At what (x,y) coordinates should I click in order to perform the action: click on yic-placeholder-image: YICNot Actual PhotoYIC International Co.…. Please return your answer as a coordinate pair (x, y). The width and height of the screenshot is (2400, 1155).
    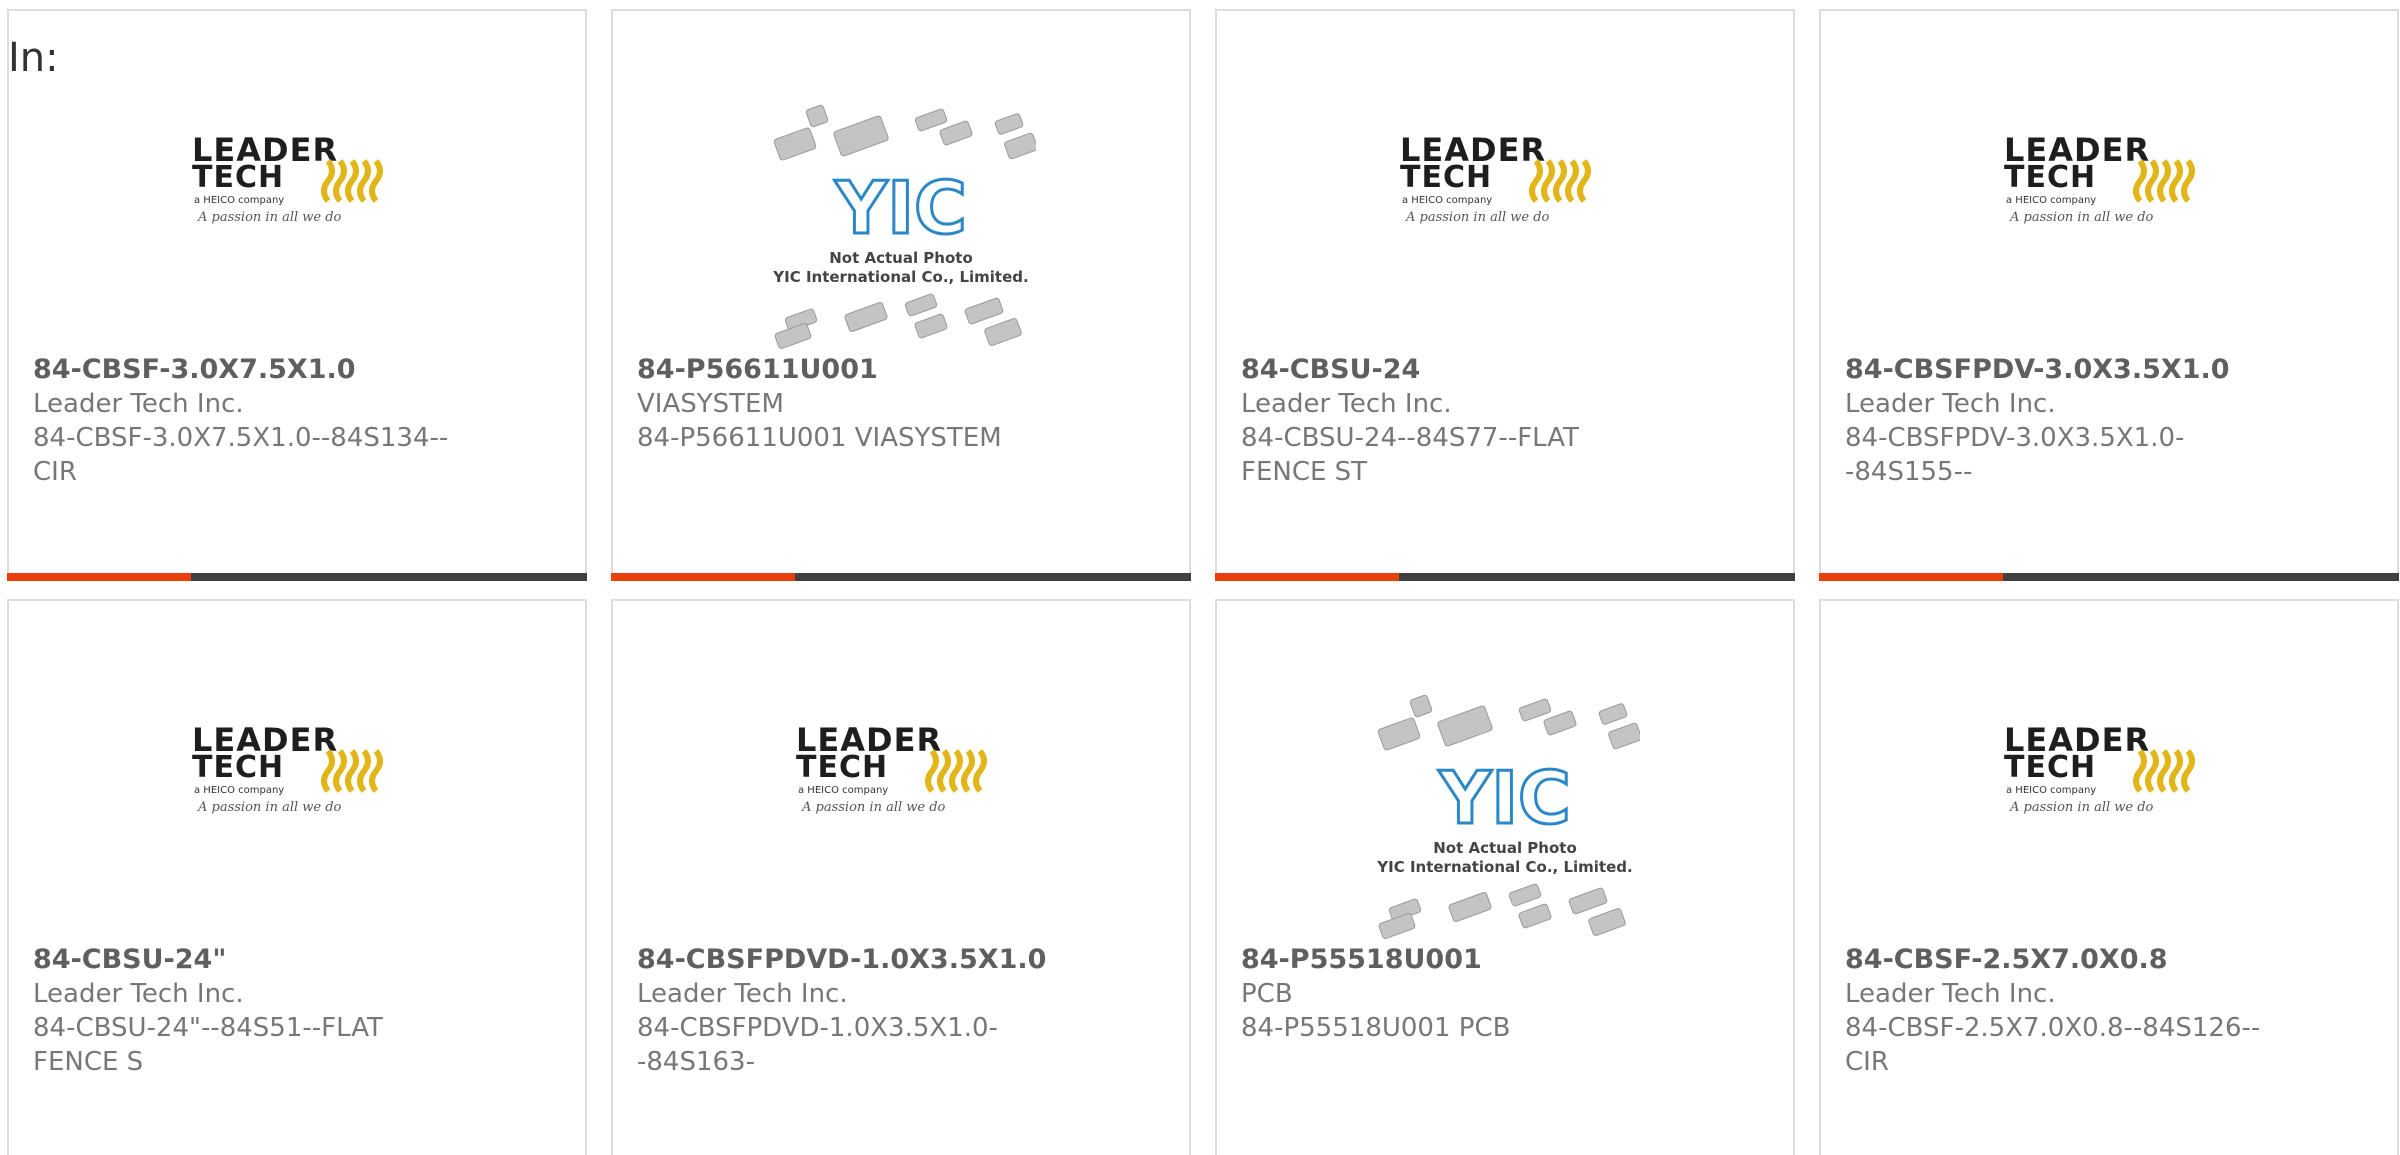
    Looking at the image, I should click on (1508, 816).